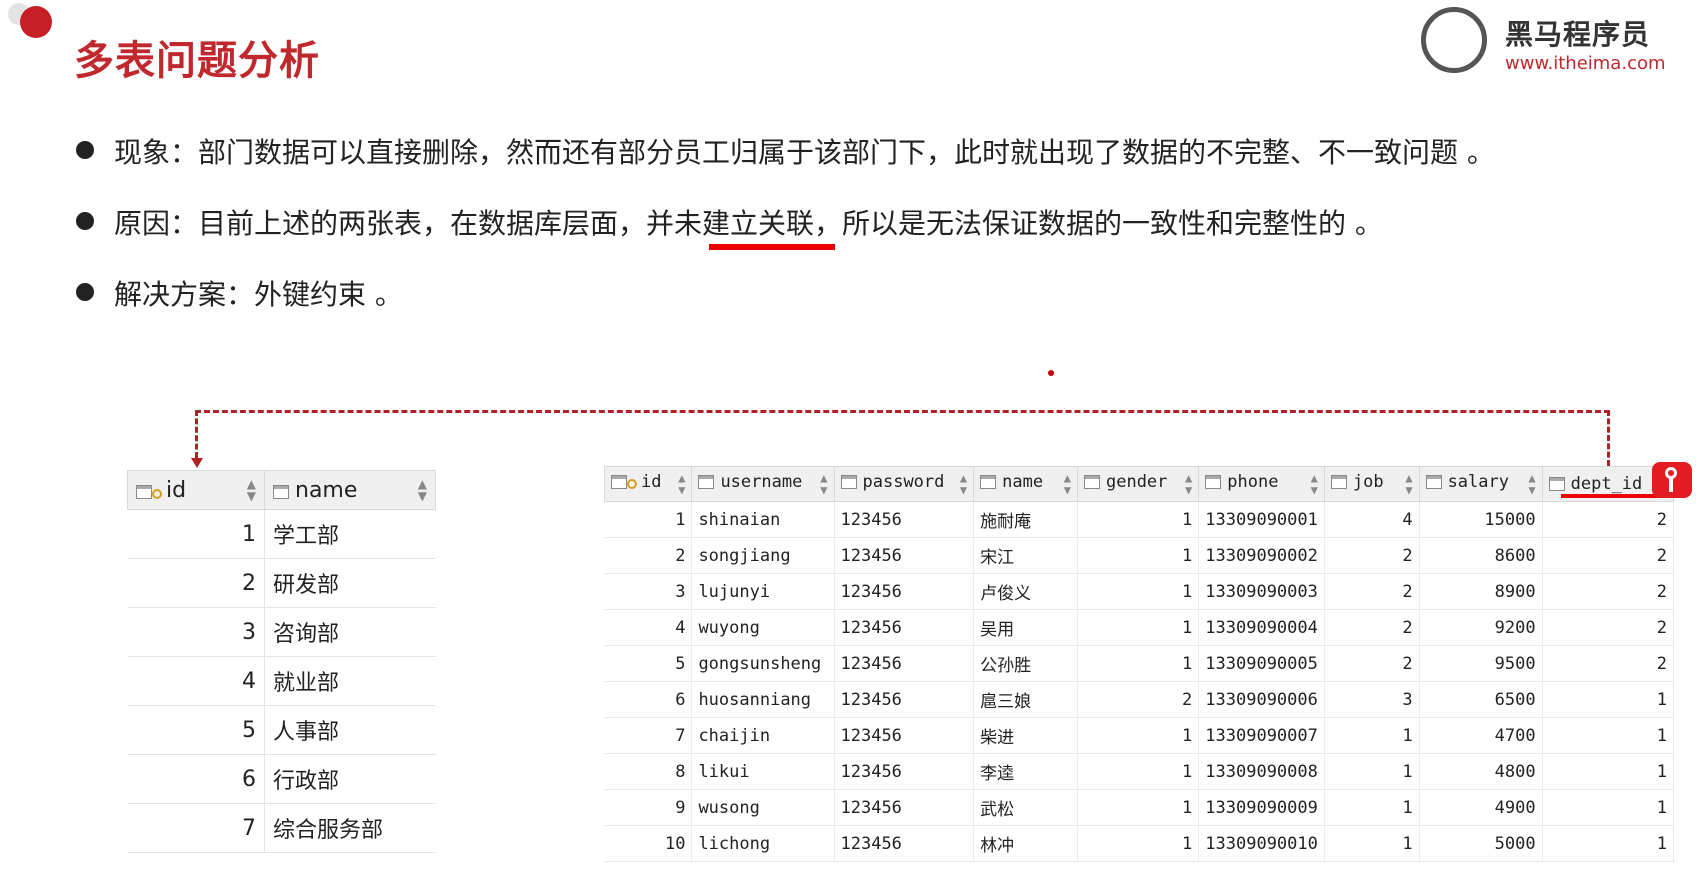  What do you see at coordinates (1139, 771) in the screenshot?
I see `table-row: 8 likui 123456 李逵 1 13309090008 1 4800 1` at bounding box center [1139, 771].